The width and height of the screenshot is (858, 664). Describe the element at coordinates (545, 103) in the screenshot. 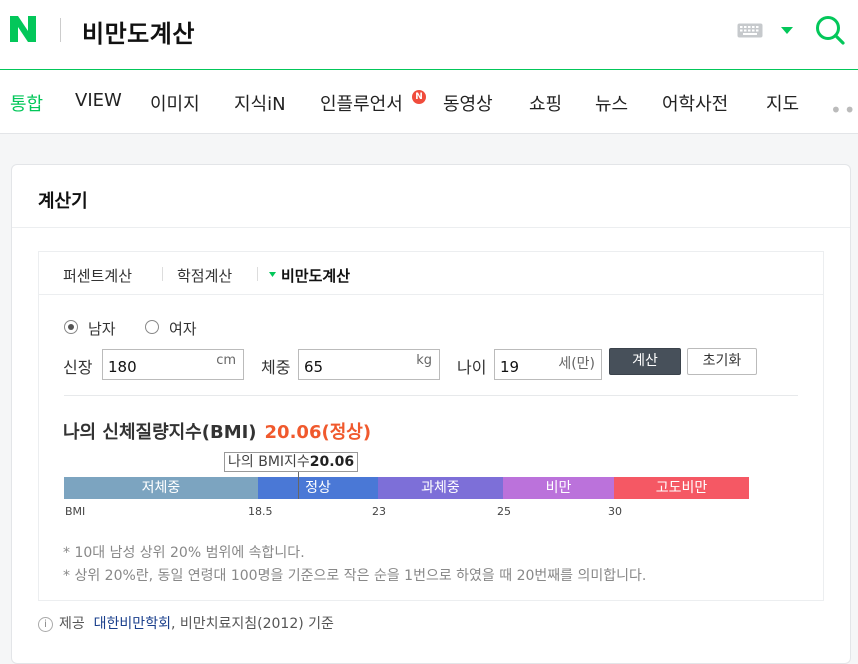

I see `tab-shopping: 쇼핑` at that location.